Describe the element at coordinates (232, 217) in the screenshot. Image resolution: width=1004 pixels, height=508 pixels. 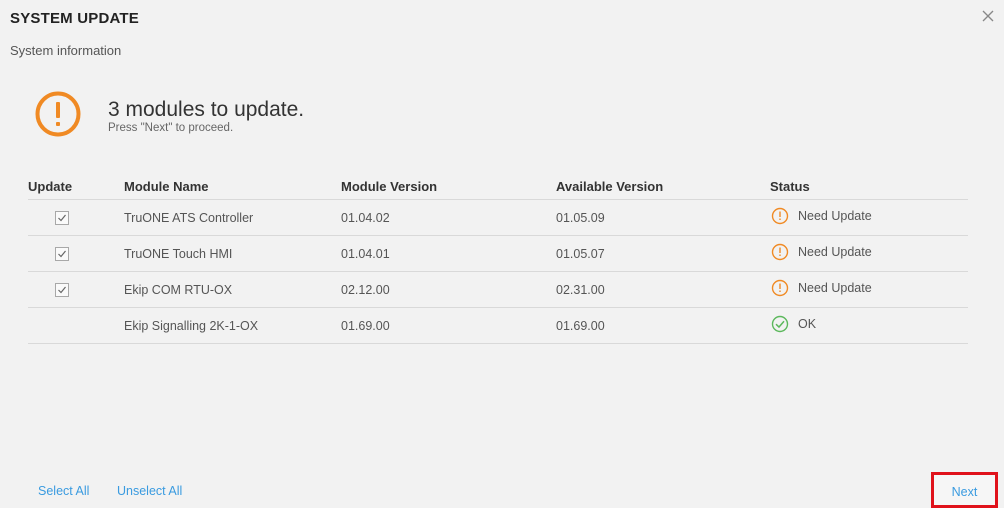
I see `module-name-cell: TruONE ATS Controller` at that location.